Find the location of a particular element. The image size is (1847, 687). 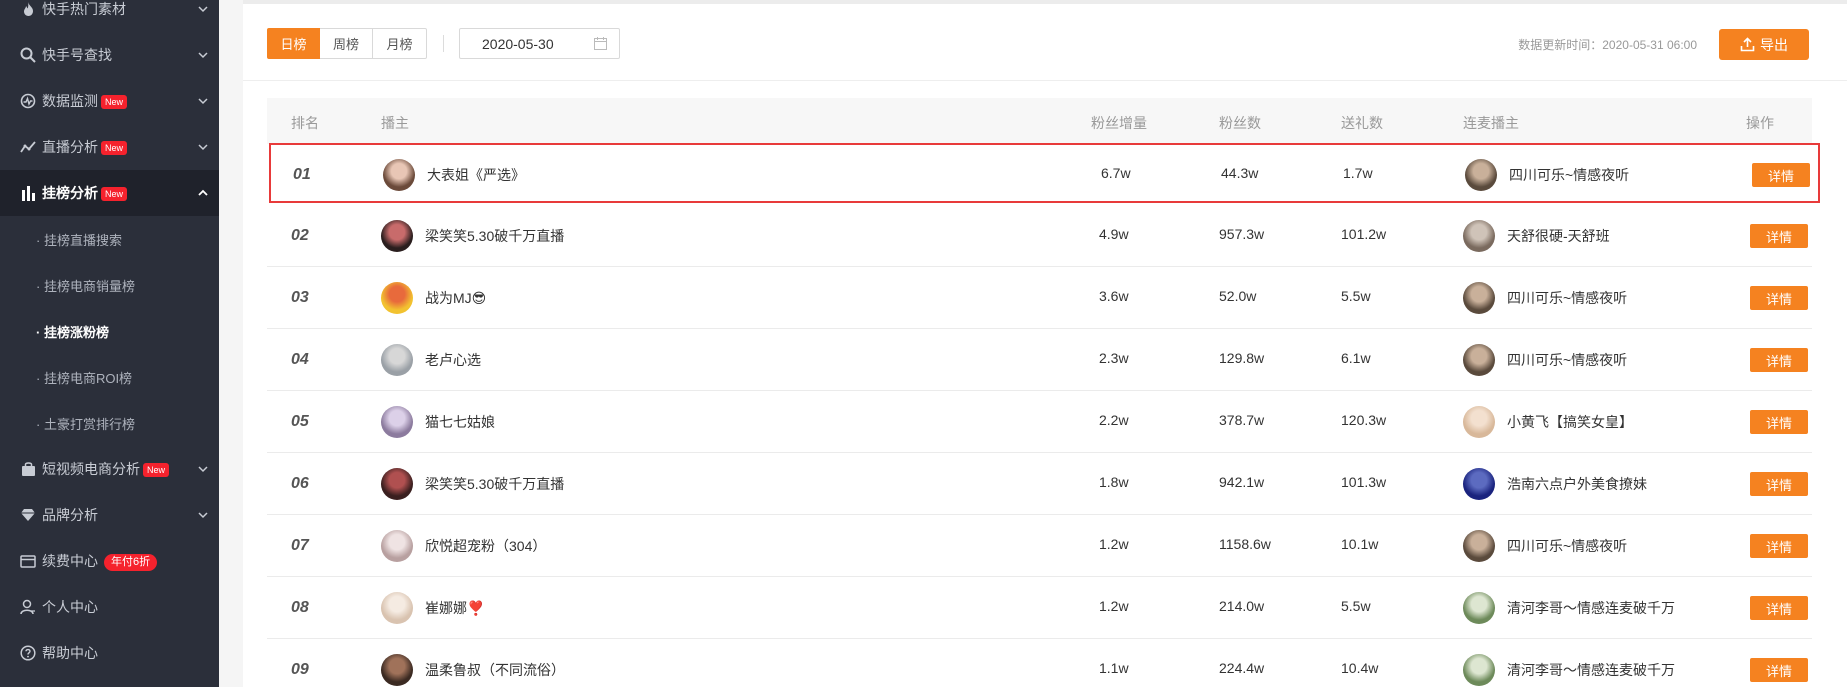

host-name: 欣悦超宠粉（304） is located at coordinates (485, 546).